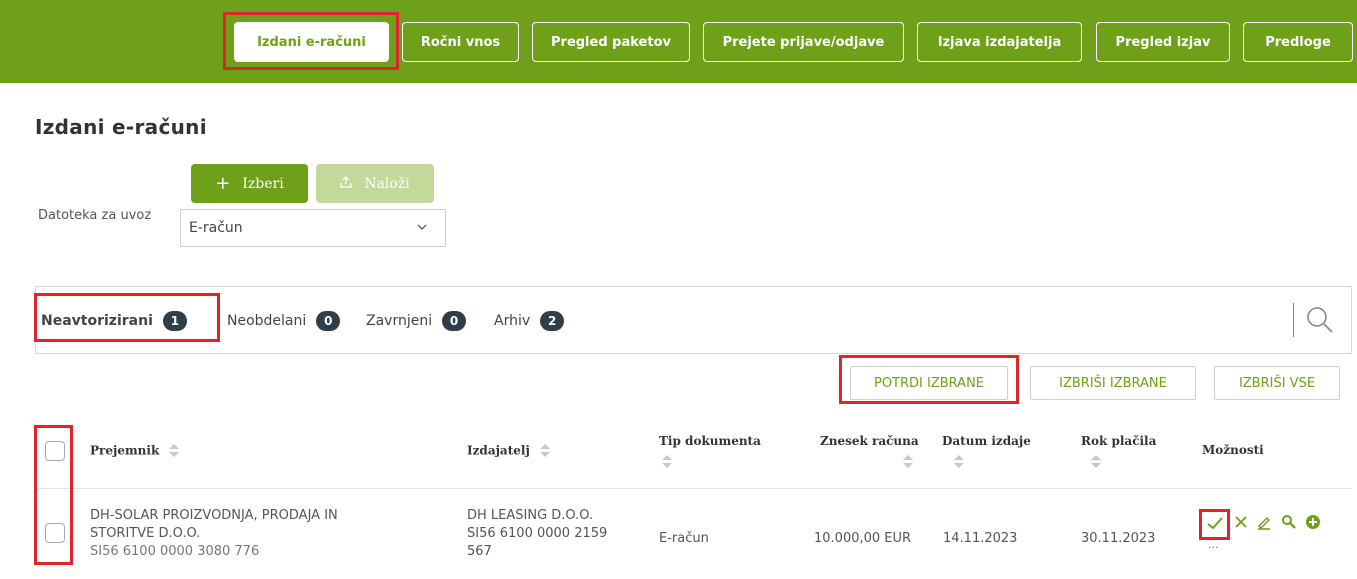  I want to click on header-due-date: Rok plačila, so click(1118, 452).